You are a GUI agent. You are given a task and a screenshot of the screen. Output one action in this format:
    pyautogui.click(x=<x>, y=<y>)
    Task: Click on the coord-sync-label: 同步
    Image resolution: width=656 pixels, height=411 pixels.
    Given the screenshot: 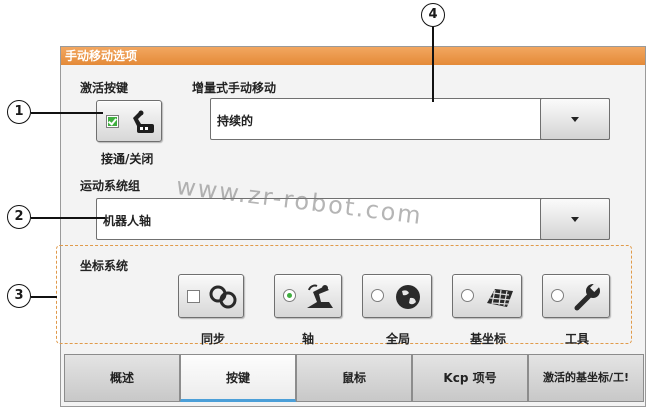 What is the action you would take?
    pyautogui.click(x=212, y=339)
    